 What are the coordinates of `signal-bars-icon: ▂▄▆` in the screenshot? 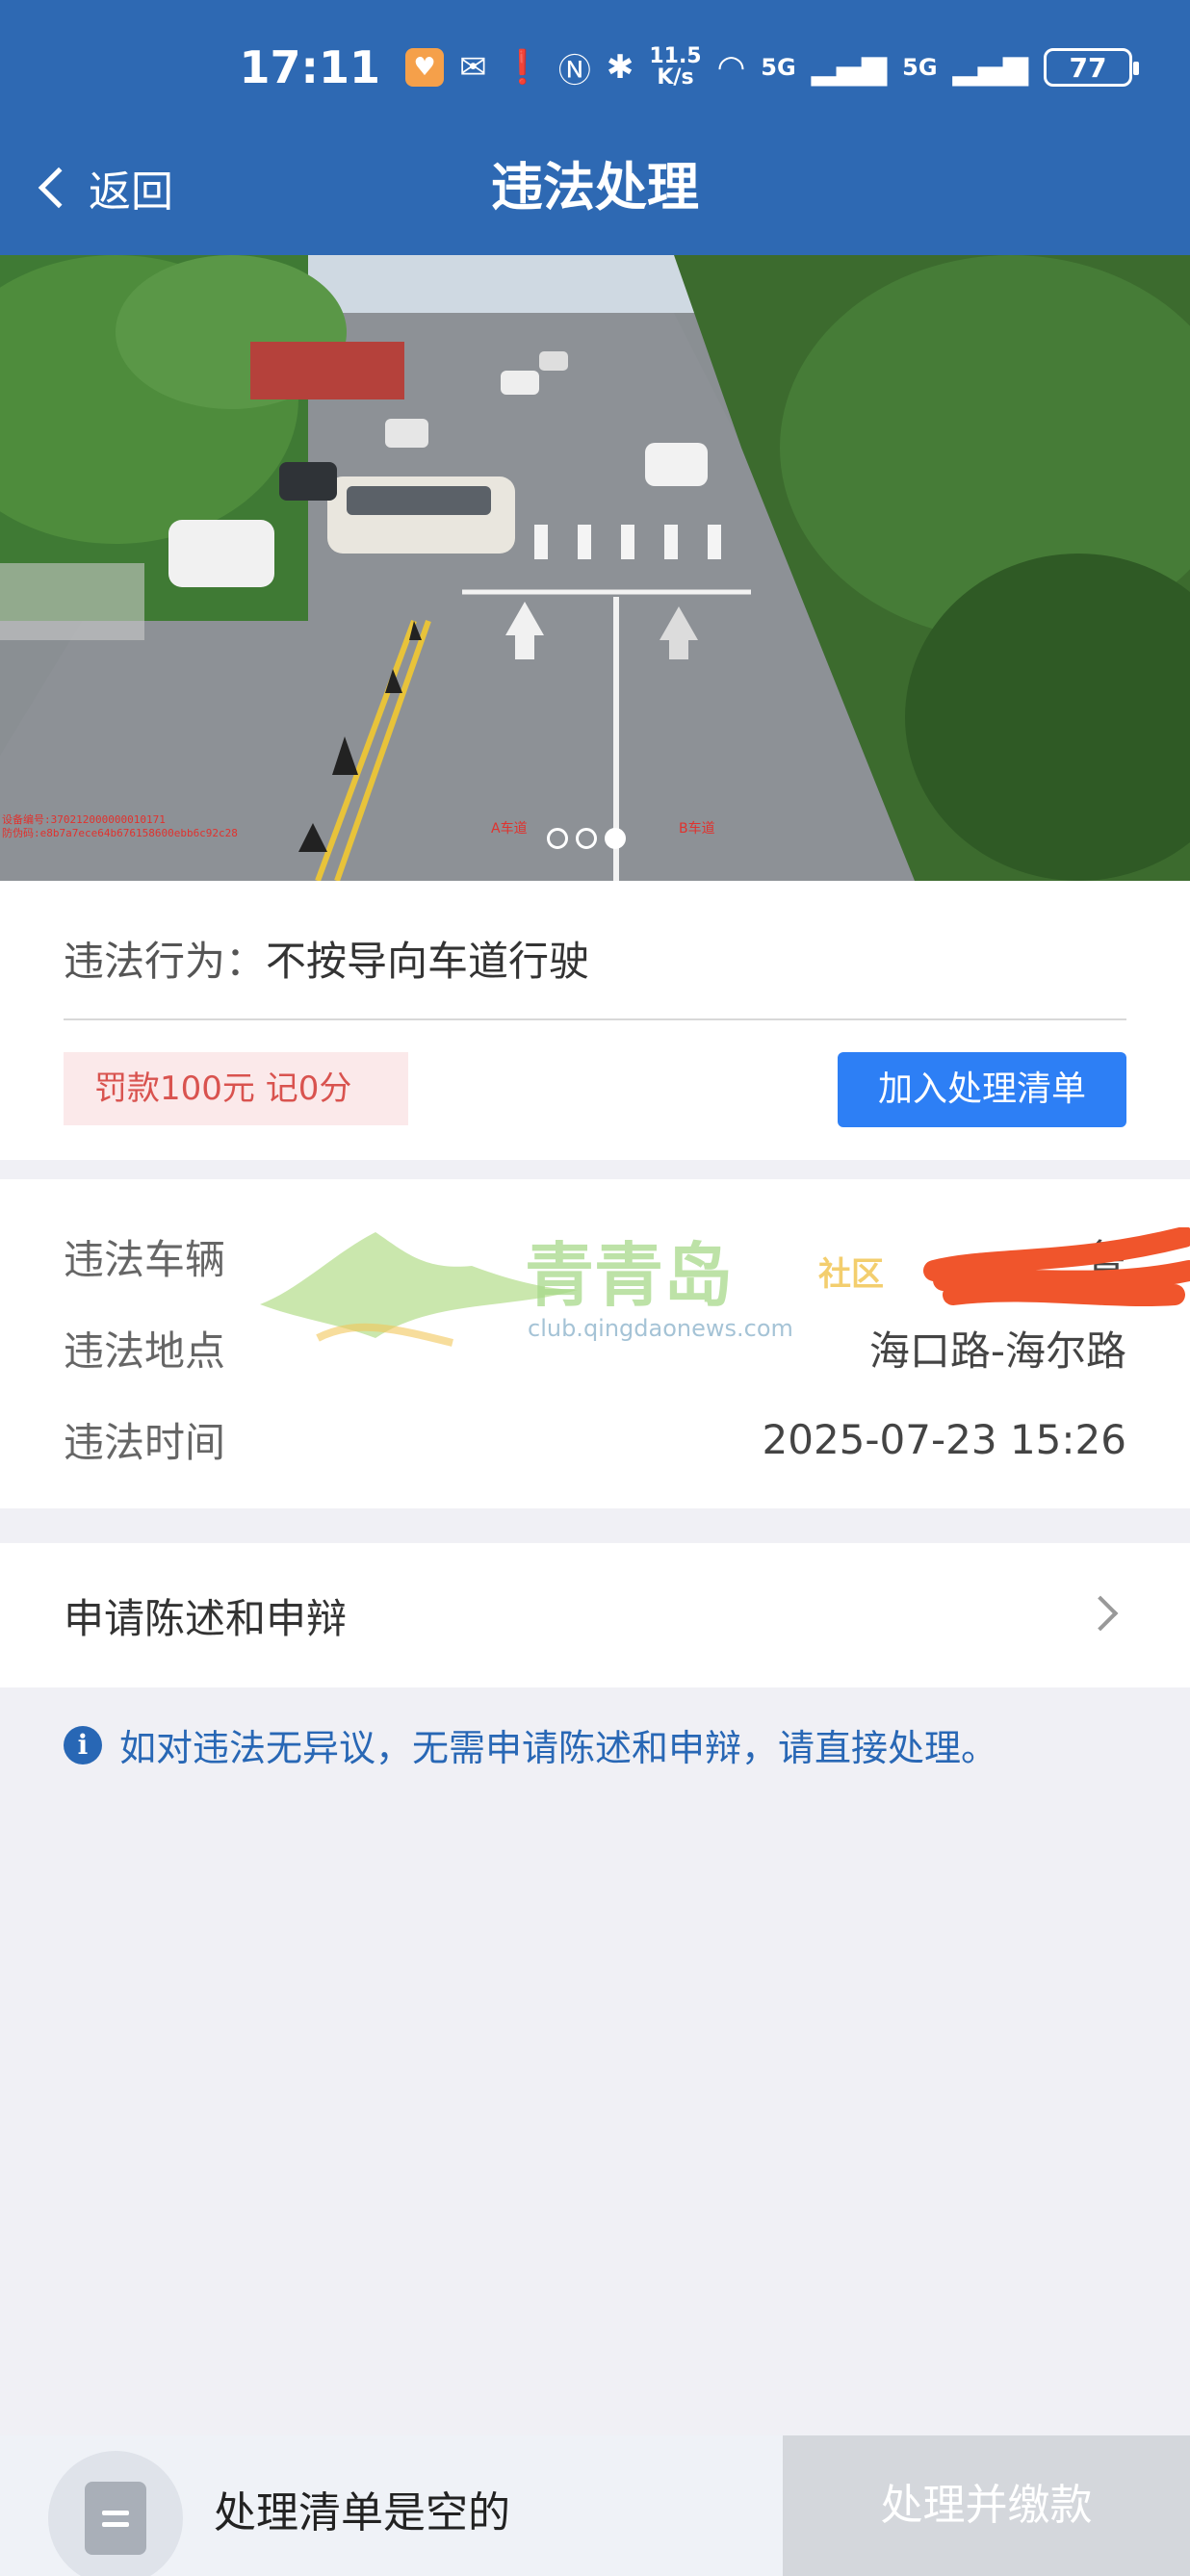 It's located at (850, 67).